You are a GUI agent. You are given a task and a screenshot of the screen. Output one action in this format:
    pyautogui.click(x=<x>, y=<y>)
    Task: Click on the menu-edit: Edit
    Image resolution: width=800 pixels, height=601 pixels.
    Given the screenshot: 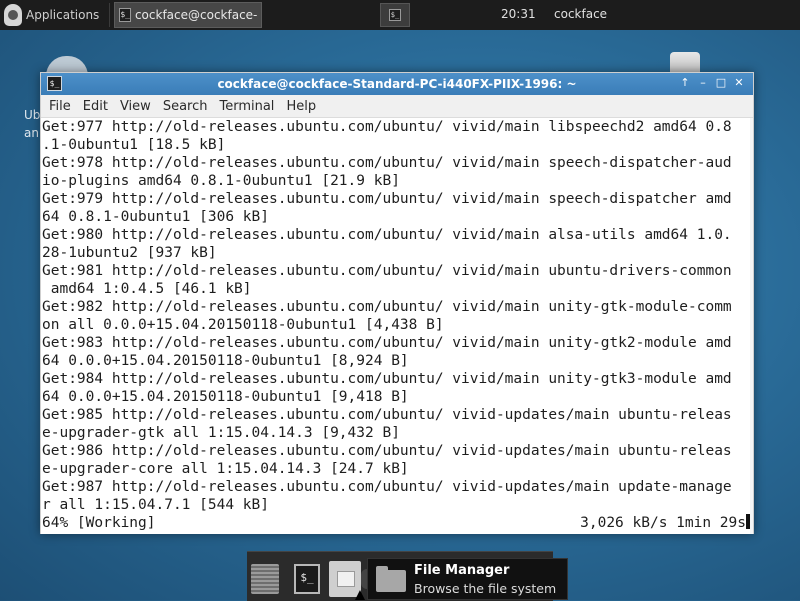 What is the action you would take?
    pyautogui.click(x=95, y=106)
    